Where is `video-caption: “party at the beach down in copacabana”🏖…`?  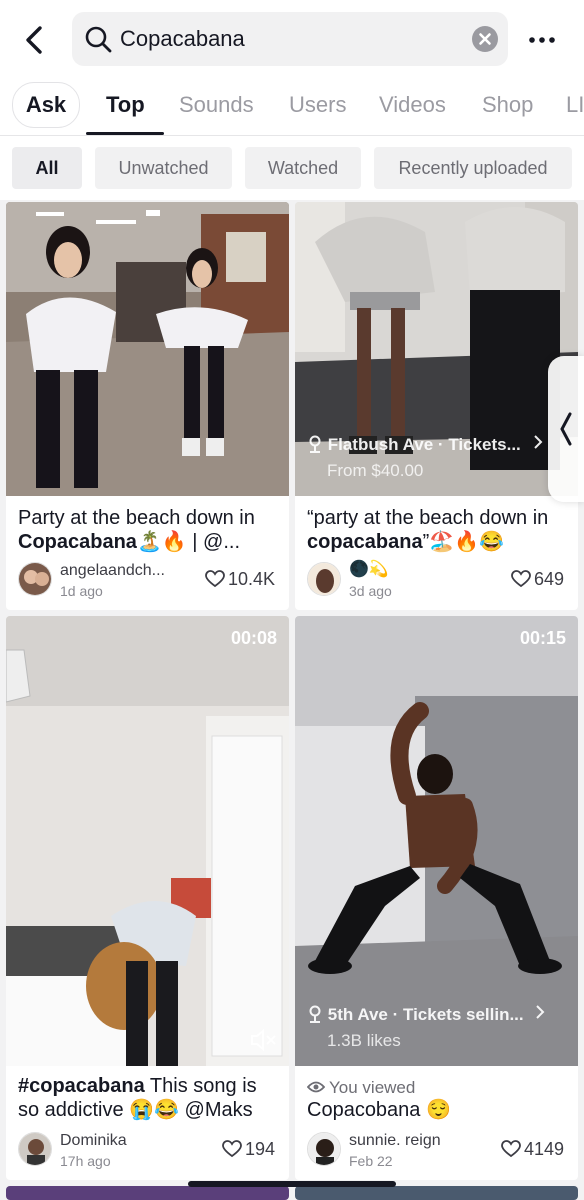 video-caption: “party at the beach down in copacabana”🏖… is located at coordinates (428, 530).